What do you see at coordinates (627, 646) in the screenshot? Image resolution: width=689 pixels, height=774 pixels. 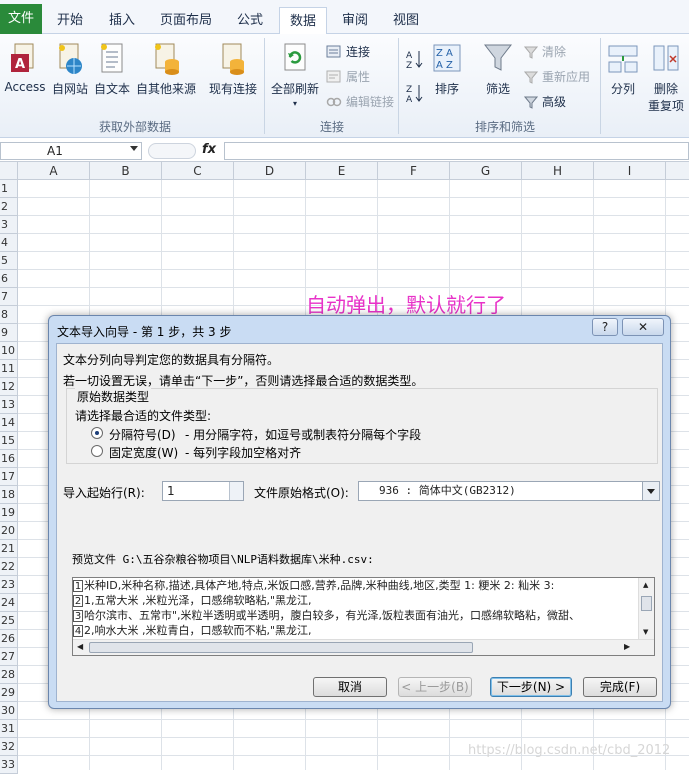 I see `scroll-right-icon: ▶` at bounding box center [627, 646].